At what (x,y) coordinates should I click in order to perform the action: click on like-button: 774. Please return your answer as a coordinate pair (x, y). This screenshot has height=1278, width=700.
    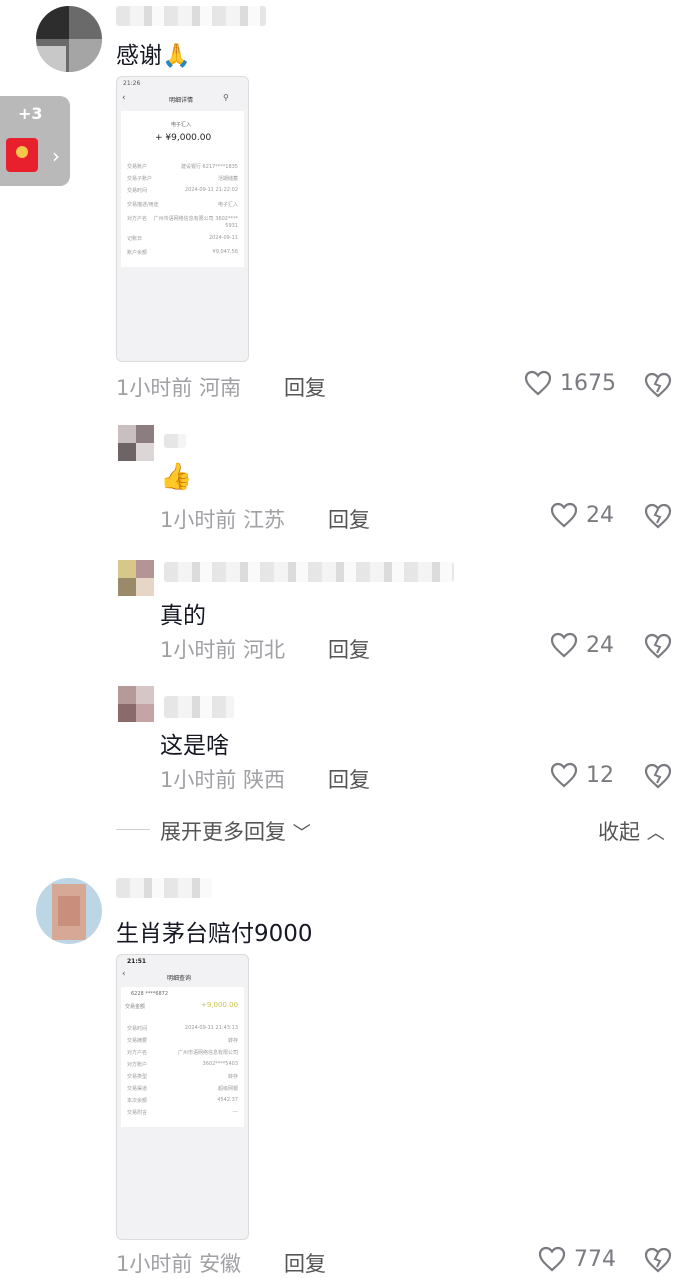
    Looking at the image, I should click on (577, 1259).